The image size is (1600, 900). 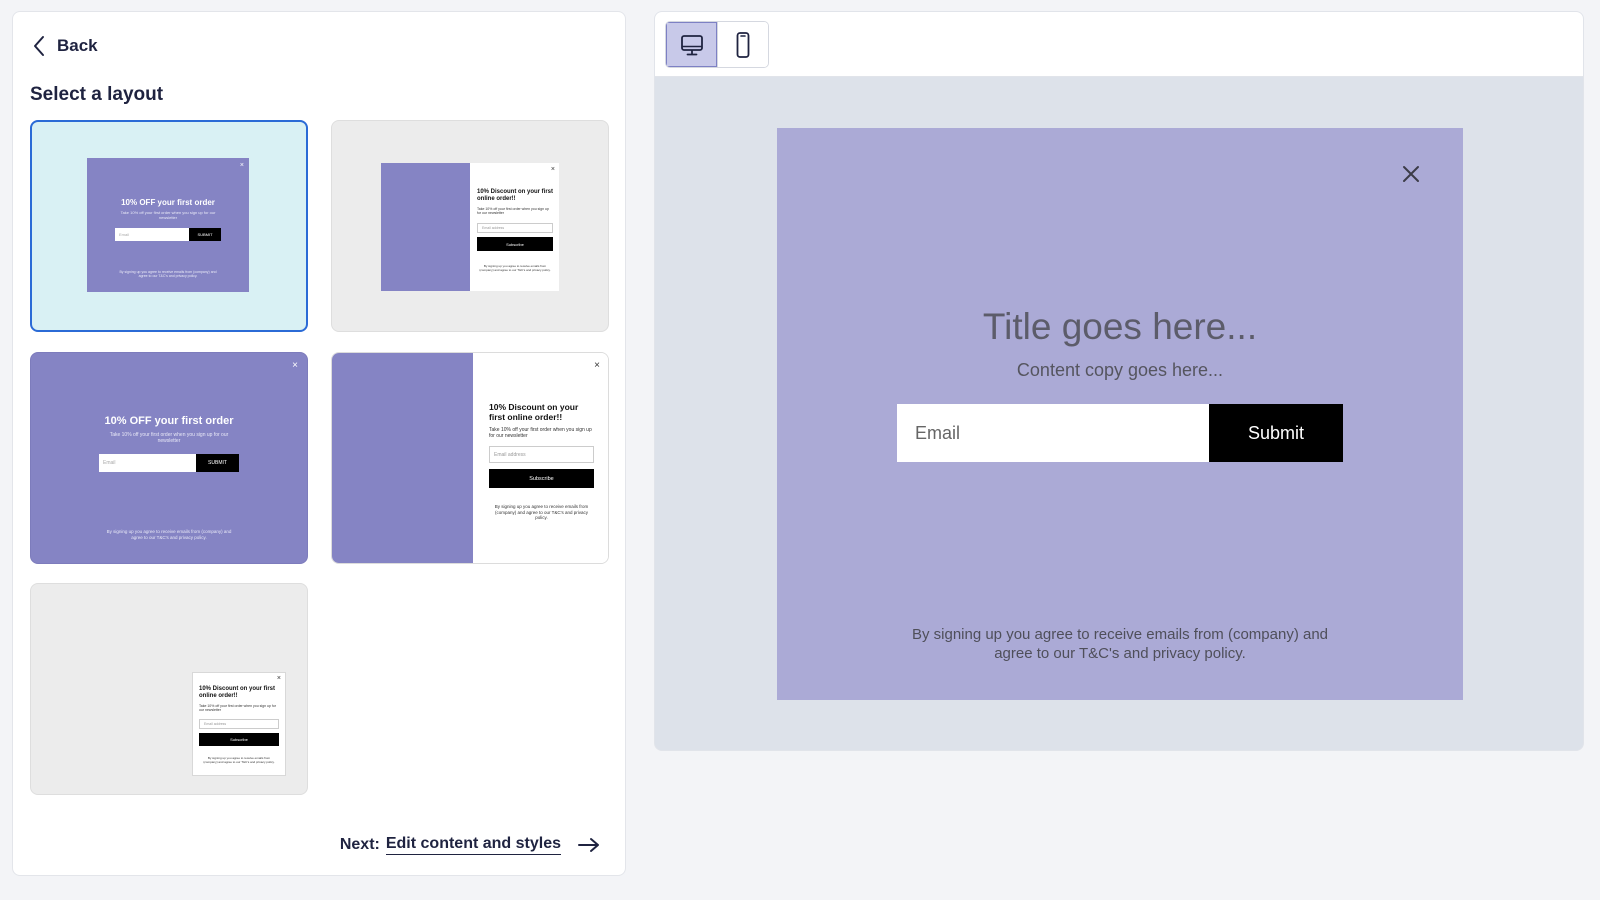 I want to click on arrow-right-icon, so click(x=588, y=845).